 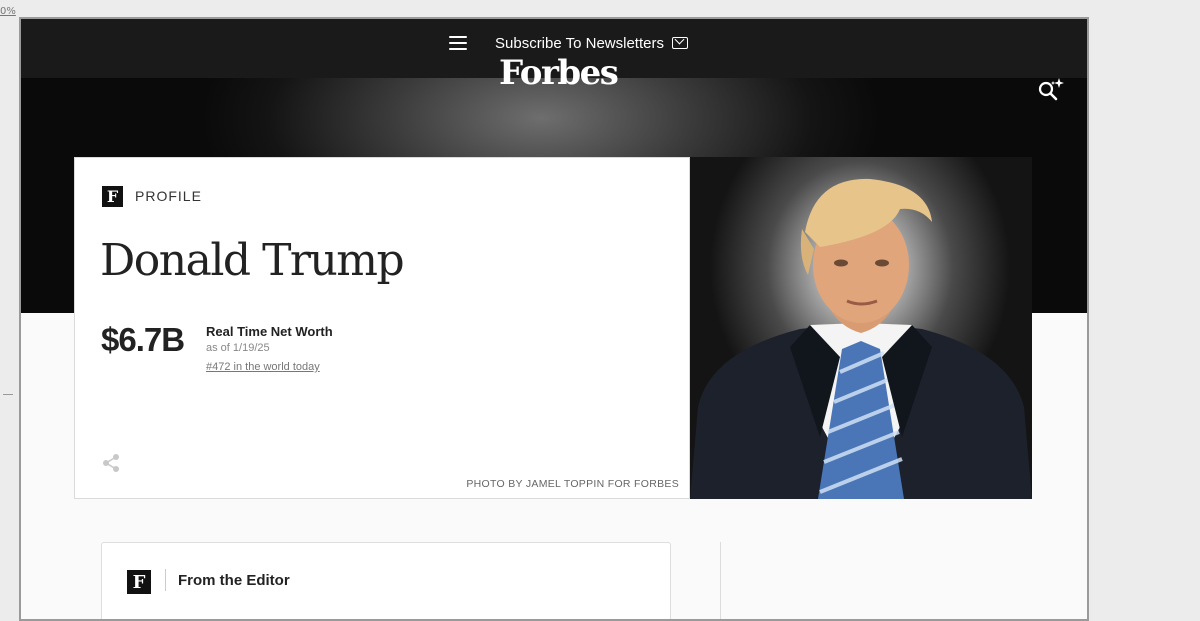 What do you see at coordinates (8, 394) in the screenshot?
I see `edge-marker` at bounding box center [8, 394].